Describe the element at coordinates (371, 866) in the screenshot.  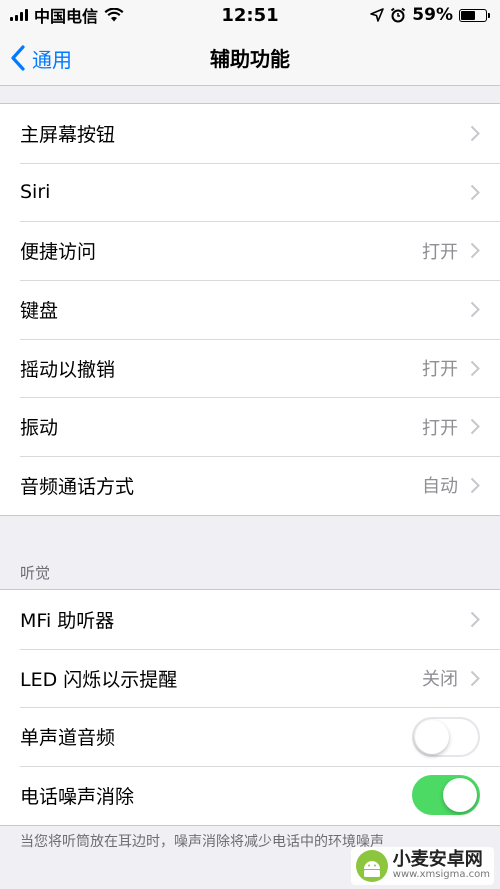
I see `android-logo-icon` at that location.